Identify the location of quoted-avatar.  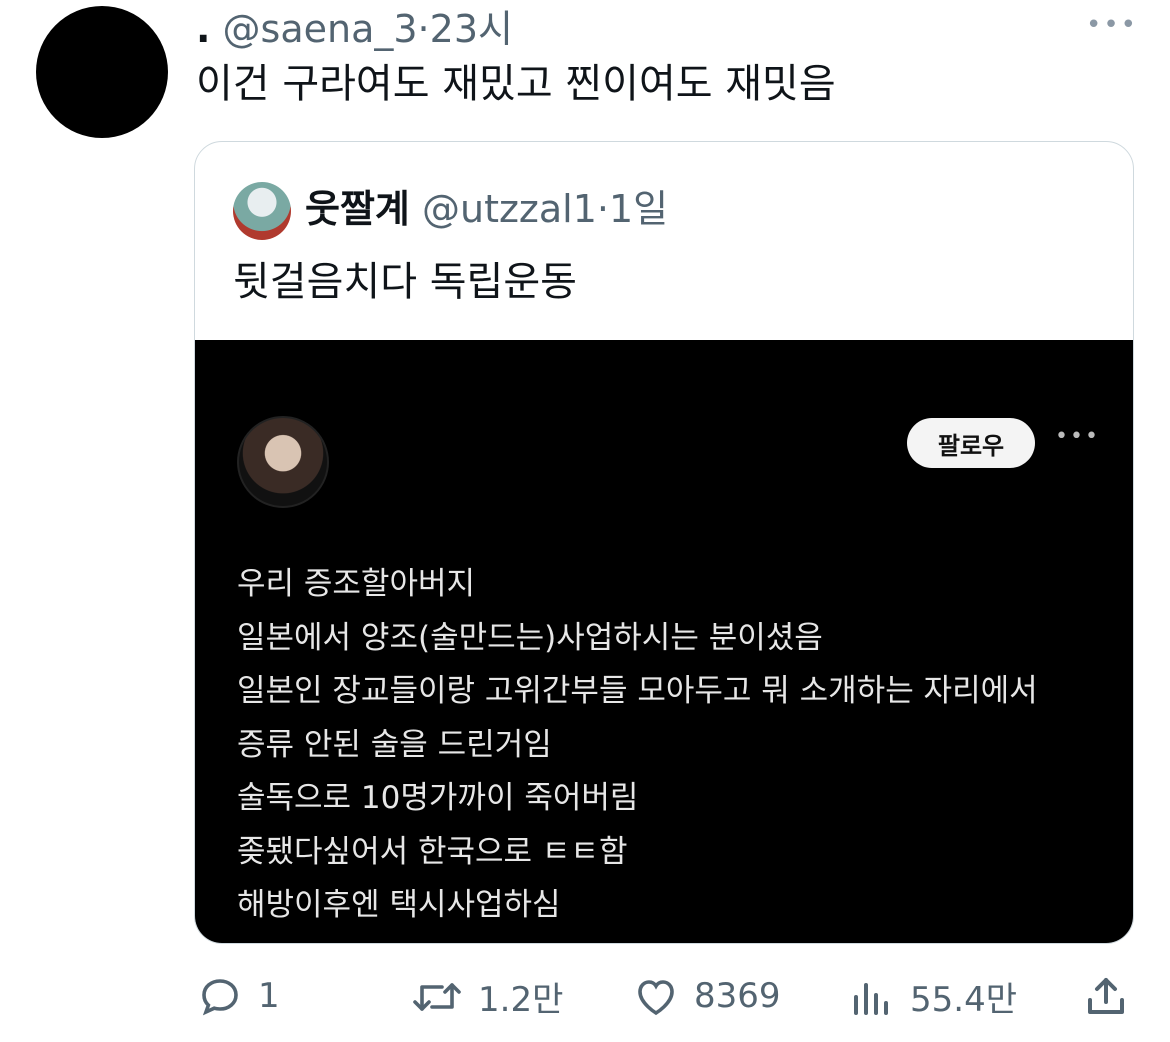
(262, 211).